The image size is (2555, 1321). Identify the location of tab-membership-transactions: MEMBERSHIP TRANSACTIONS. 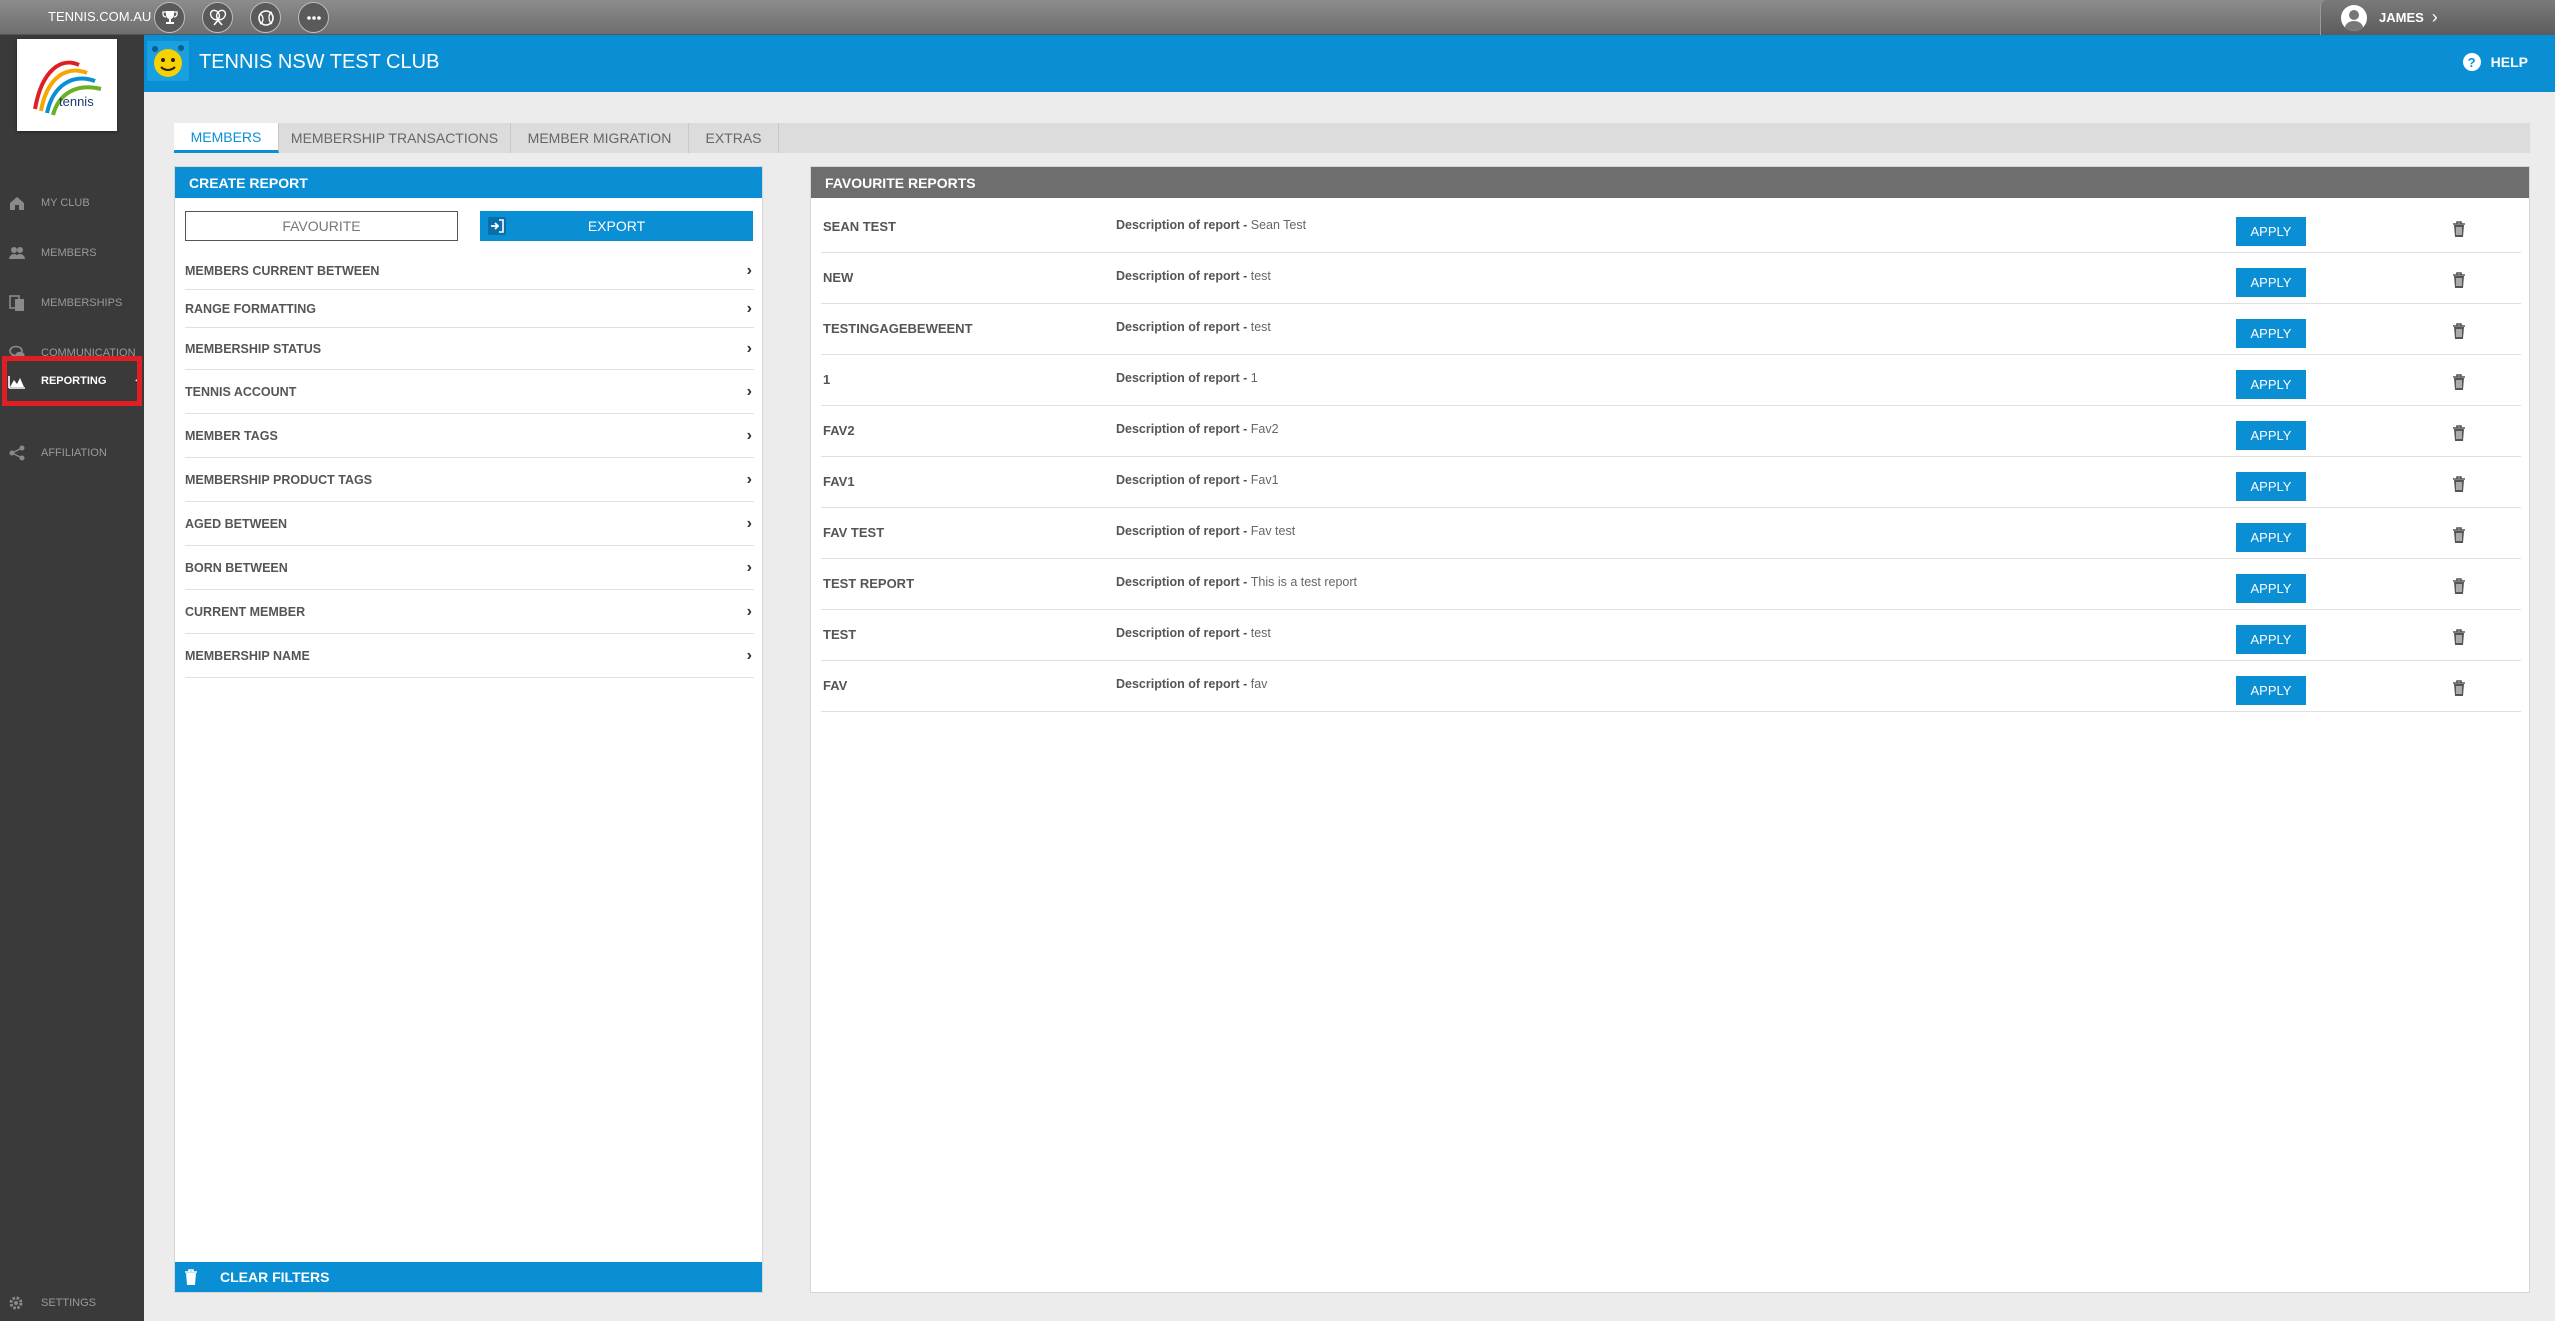
(395, 138).